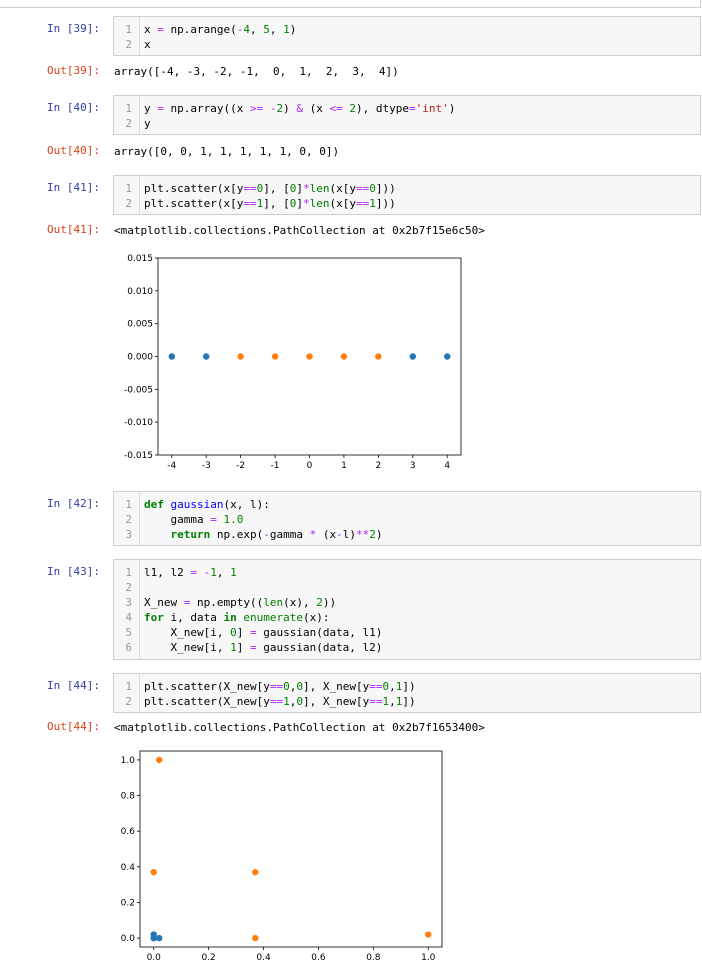 This screenshot has width=702, height=975. What do you see at coordinates (73, 503) in the screenshot?
I see `in-prompt-42: In [42]:` at bounding box center [73, 503].